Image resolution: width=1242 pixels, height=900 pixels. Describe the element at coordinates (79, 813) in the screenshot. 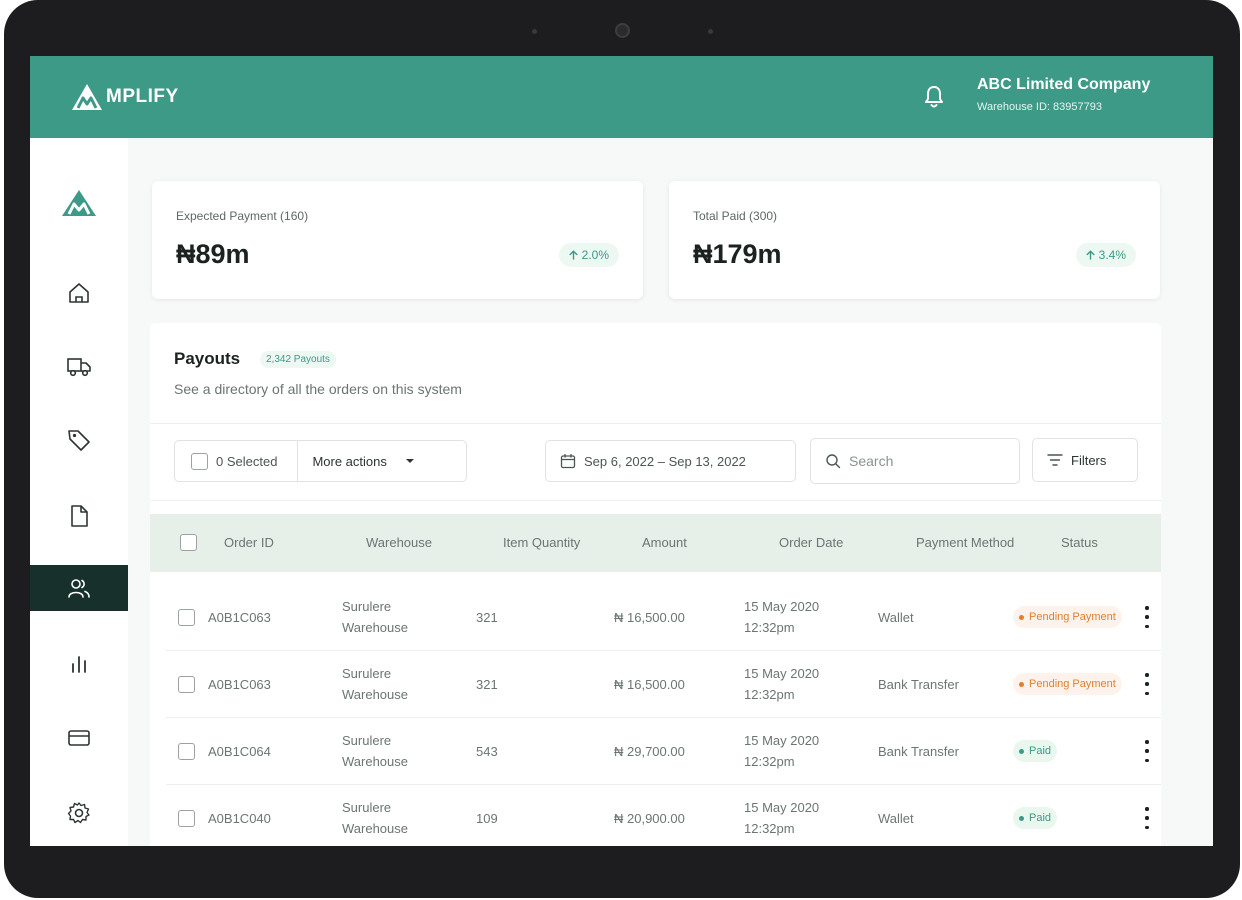

I see `nav-settings` at that location.